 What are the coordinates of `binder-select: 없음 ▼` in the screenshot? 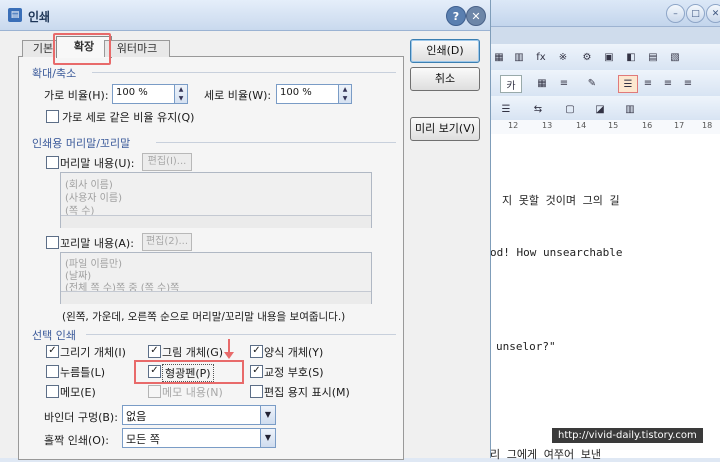 It's located at (199, 415).